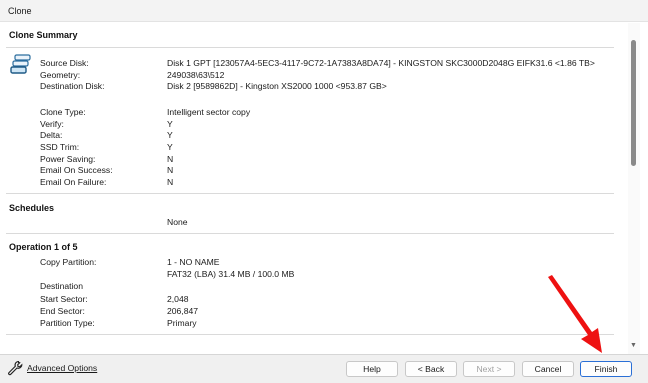  What do you see at coordinates (32, 208) in the screenshot?
I see `schedules-heading: Schedules` at bounding box center [32, 208].